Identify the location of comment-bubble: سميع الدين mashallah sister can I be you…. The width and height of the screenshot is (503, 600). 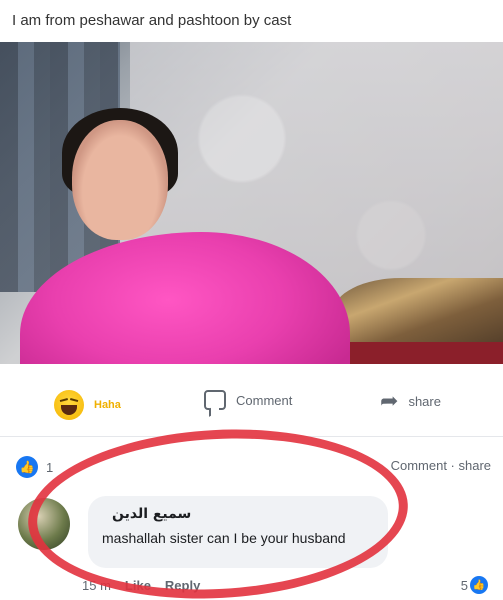
(238, 532).